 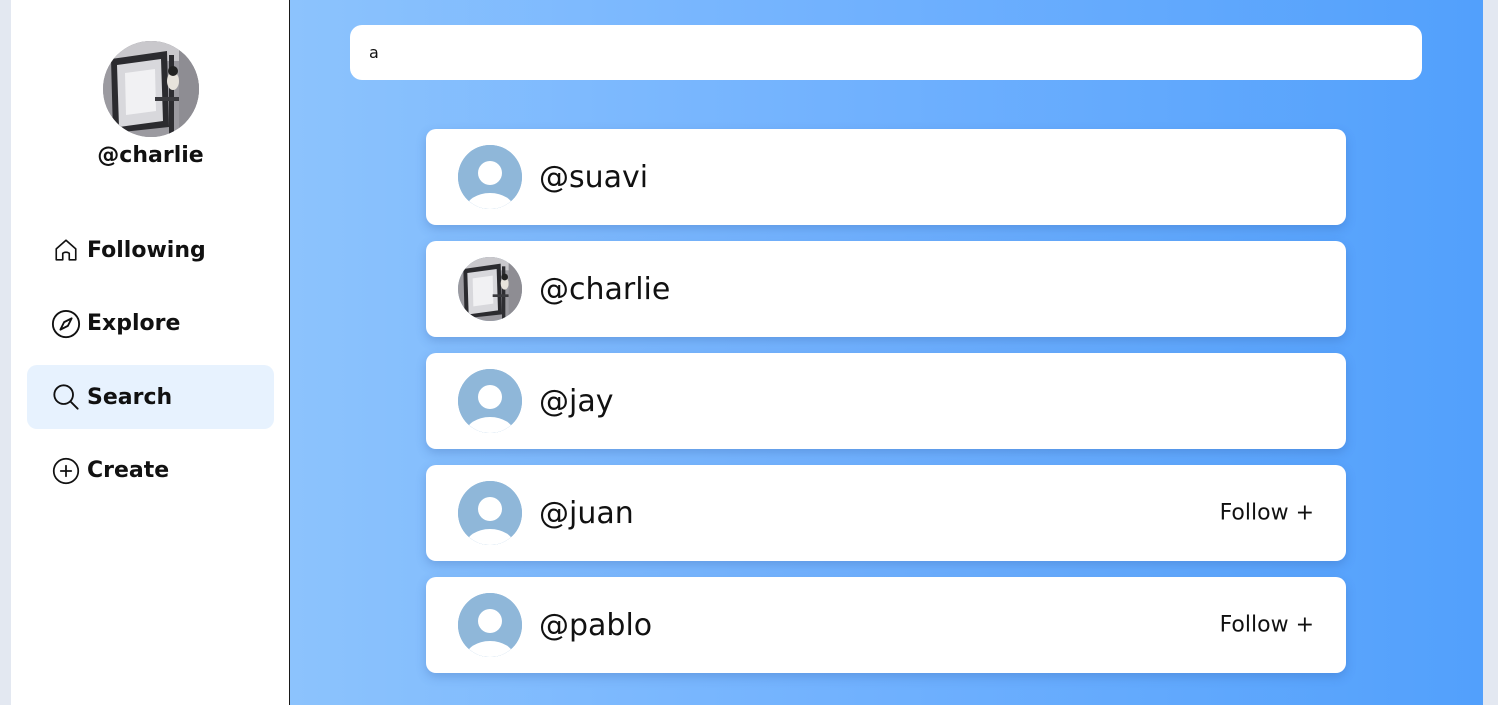 What do you see at coordinates (886, 513) in the screenshot?
I see `user-result-card: @juan Follow +` at bounding box center [886, 513].